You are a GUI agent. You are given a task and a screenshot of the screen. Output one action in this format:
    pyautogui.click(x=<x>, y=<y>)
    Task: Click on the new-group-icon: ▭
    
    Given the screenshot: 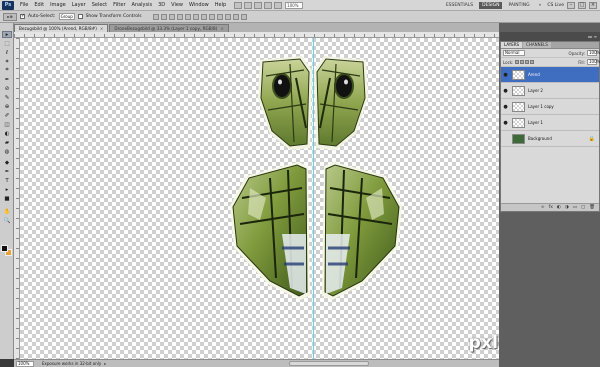 What is the action you would take?
    pyautogui.click(x=575, y=207)
    